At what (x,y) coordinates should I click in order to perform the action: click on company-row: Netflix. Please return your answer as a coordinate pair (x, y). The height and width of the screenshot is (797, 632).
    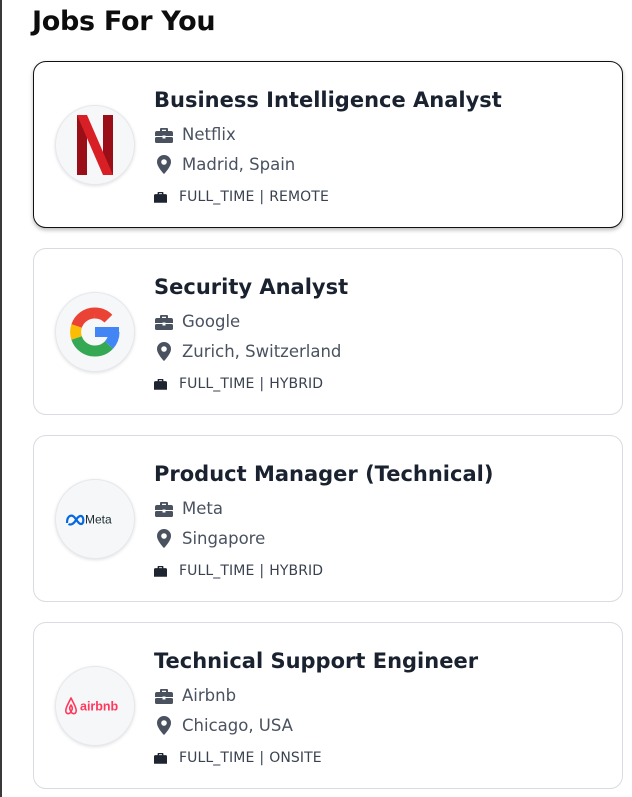
    Looking at the image, I should click on (195, 134).